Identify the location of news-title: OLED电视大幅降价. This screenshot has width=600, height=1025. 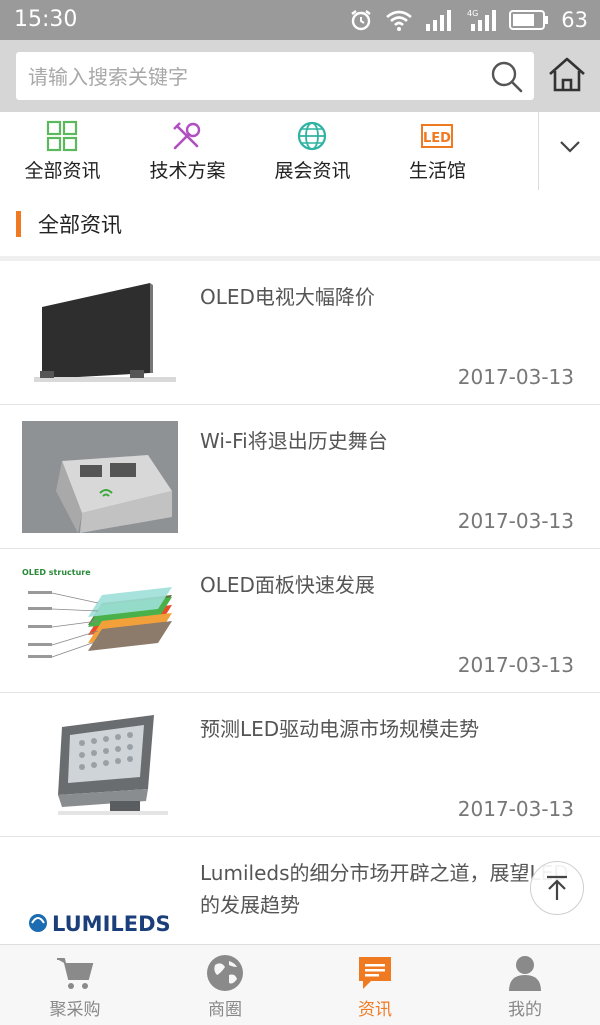
(287, 297).